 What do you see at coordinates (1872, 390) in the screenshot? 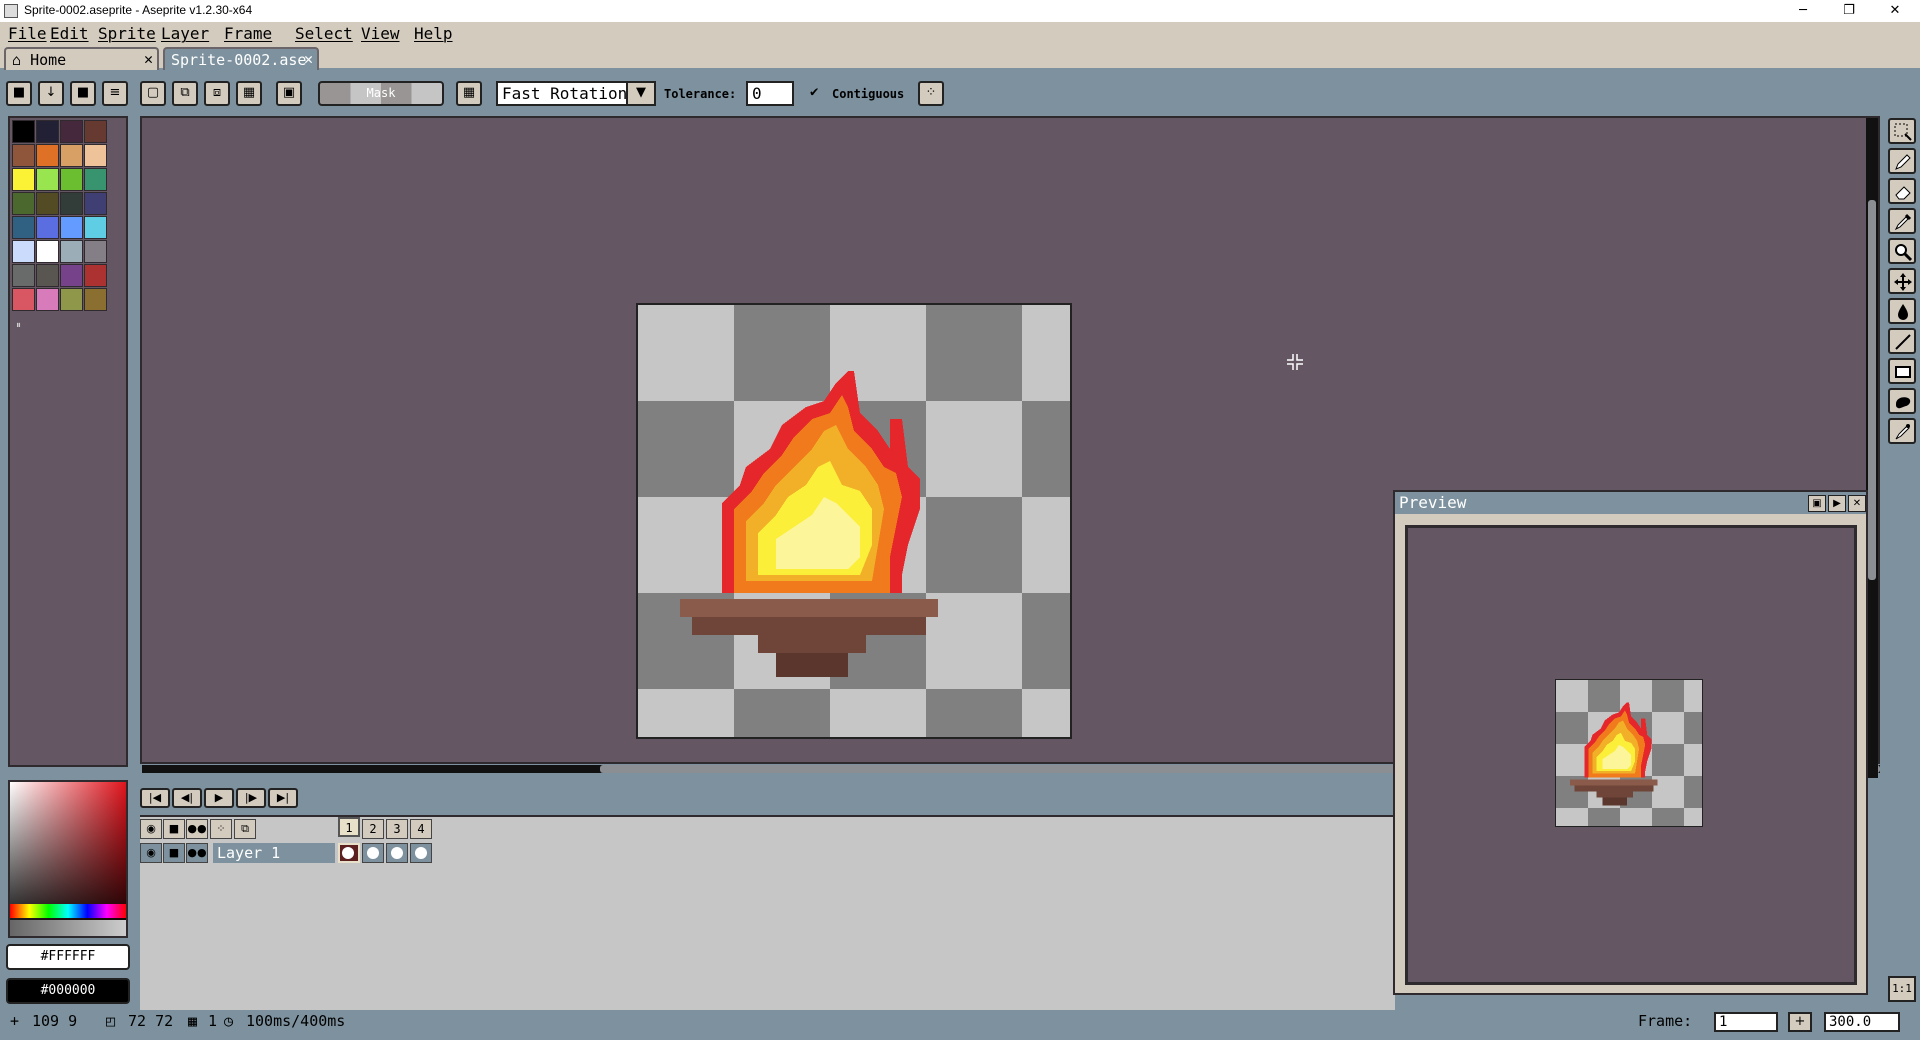
I see `vertical-scrollbar-thumb` at bounding box center [1872, 390].